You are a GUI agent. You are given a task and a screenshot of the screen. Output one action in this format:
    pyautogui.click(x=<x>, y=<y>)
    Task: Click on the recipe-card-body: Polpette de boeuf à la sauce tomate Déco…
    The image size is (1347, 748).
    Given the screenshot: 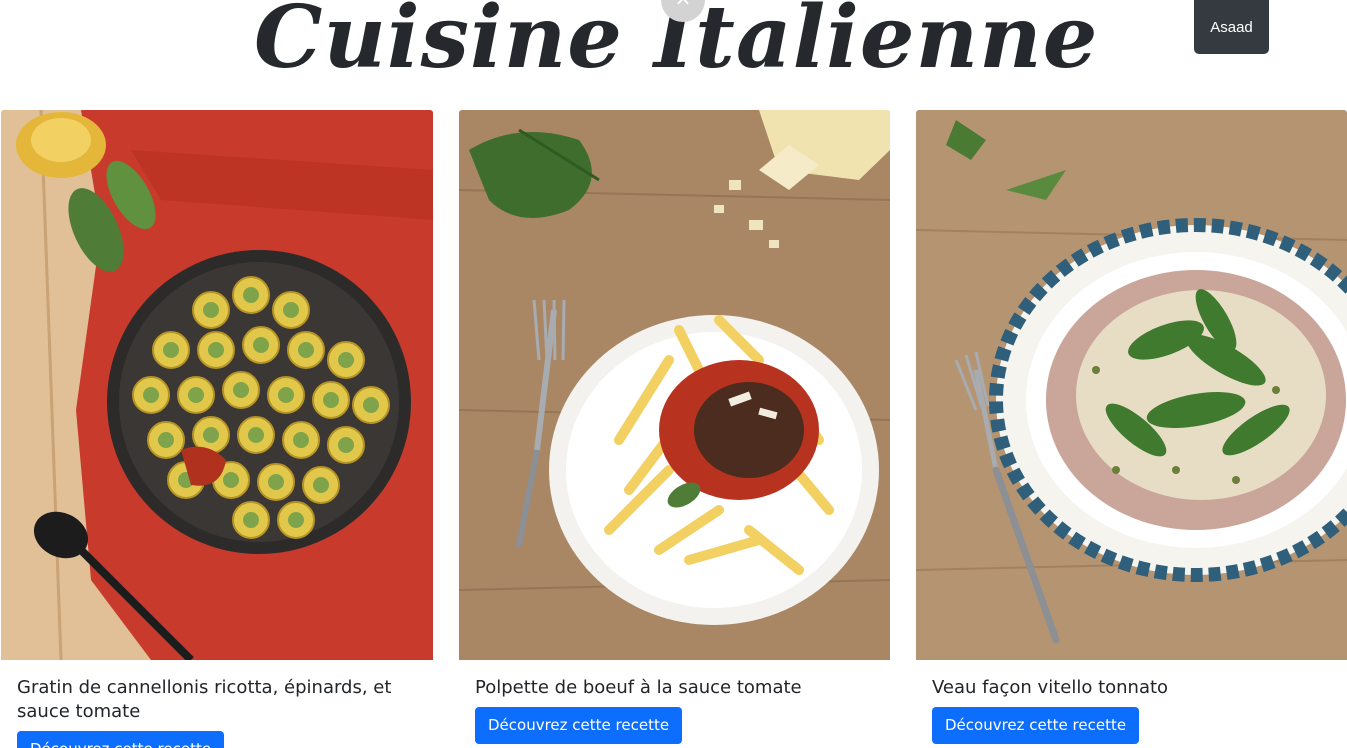 What is the action you would take?
    pyautogui.click(x=674, y=702)
    